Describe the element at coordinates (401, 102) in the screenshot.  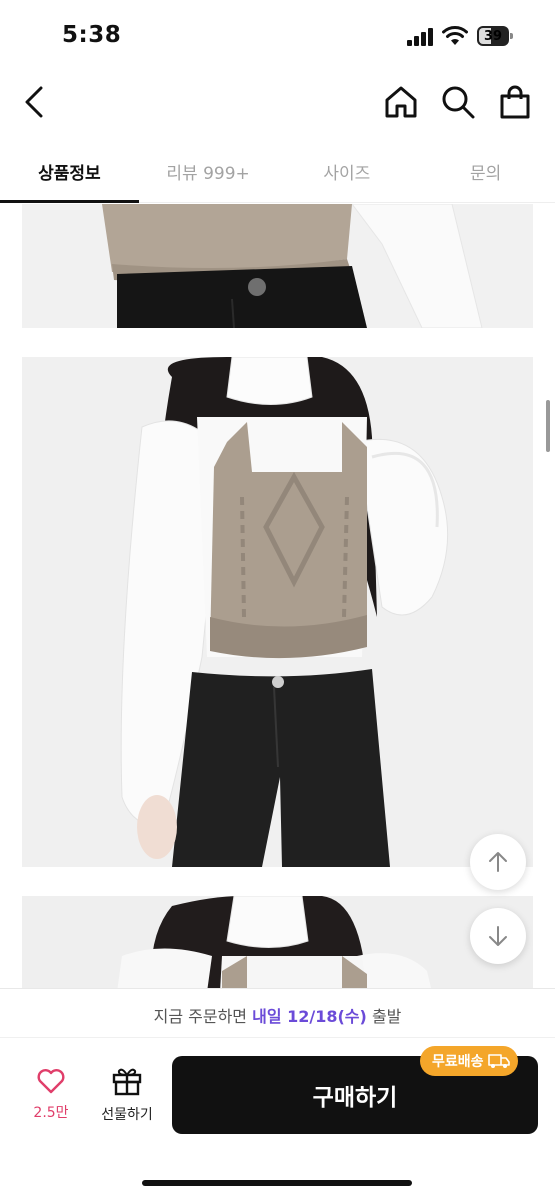
I see `home-icon` at that location.